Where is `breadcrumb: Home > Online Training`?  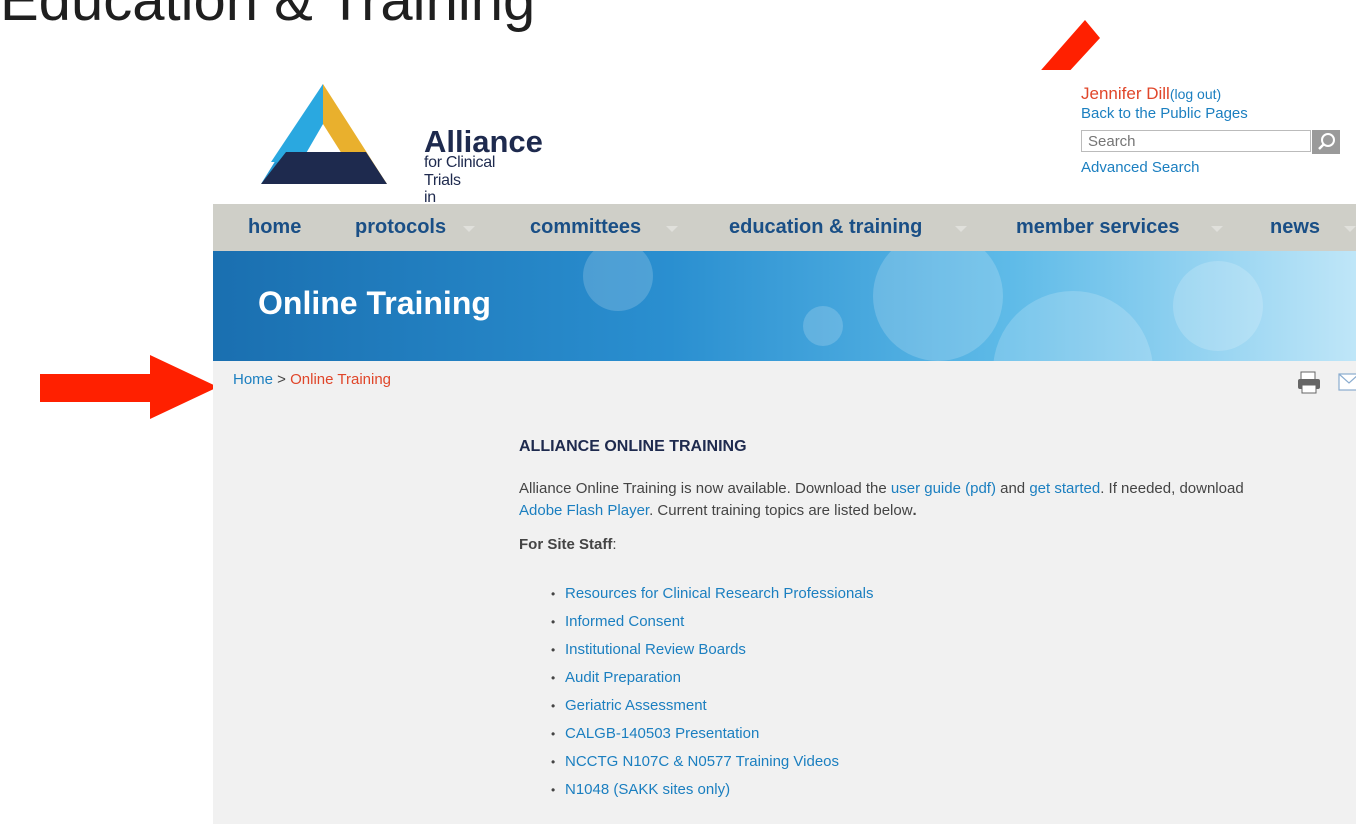
breadcrumb: Home > Online Training is located at coordinates (312, 379).